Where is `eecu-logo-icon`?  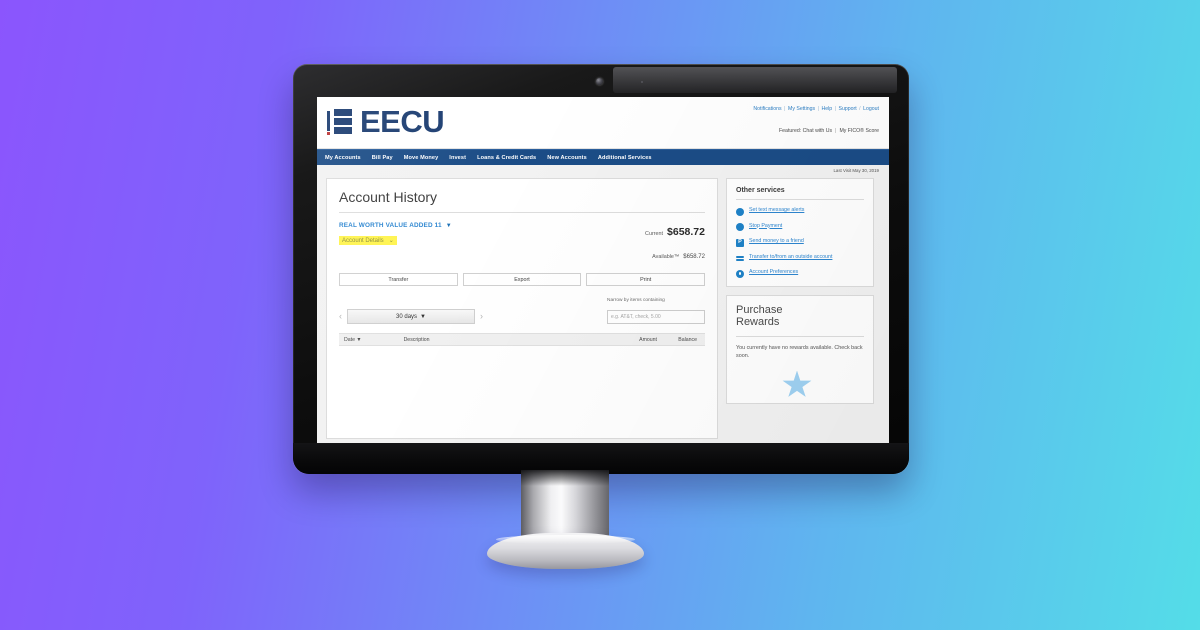
eecu-logo-icon is located at coordinates (339, 121).